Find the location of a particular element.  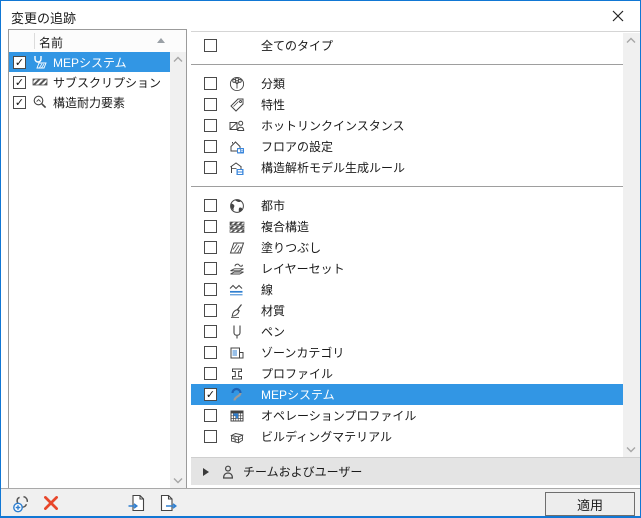

delete-change-button is located at coordinates (51, 503).